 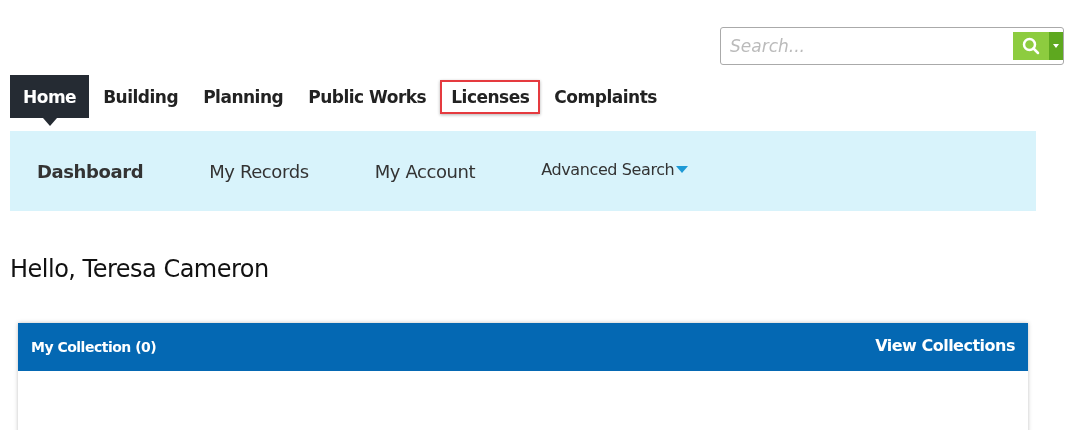 What do you see at coordinates (490, 96) in the screenshot?
I see `nav-tab: Licenses` at bounding box center [490, 96].